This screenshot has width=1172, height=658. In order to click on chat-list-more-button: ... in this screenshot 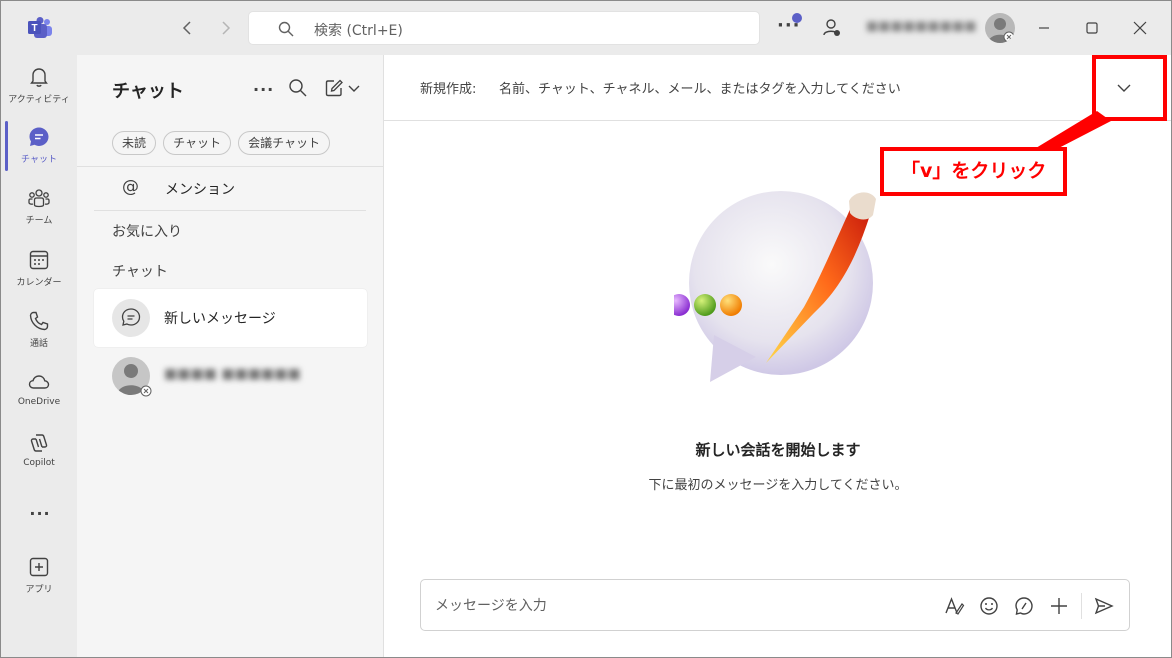, I will do `click(264, 88)`.